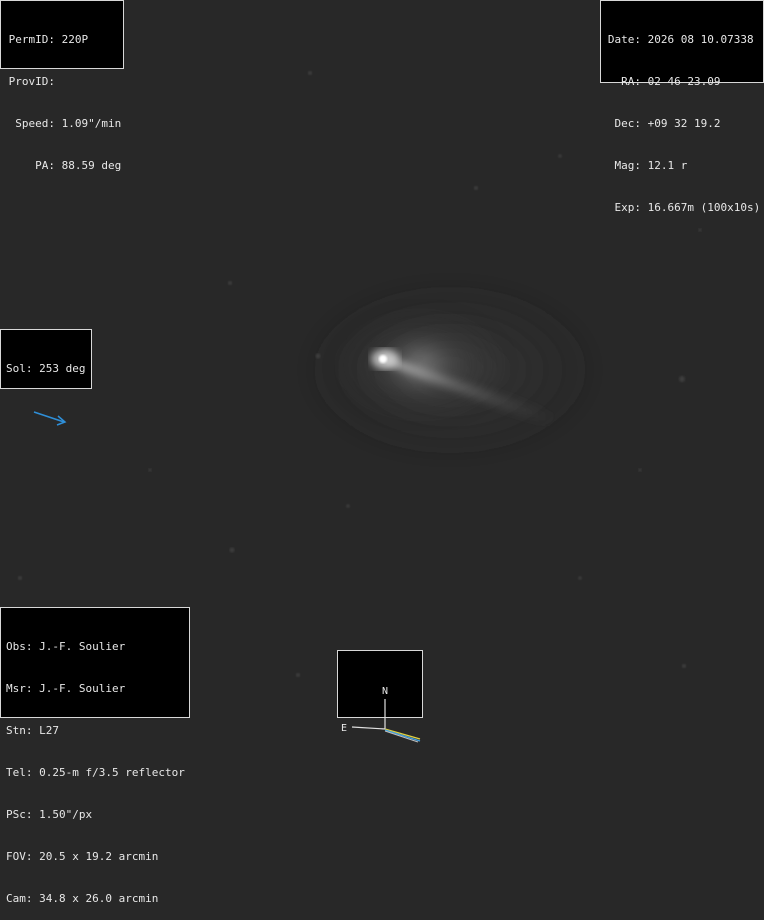 This screenshot has height=920, width=764. What do you see at coordinates (19, 730) in the screenshot?
I see `stn-label: Stn:` at bounding box center [19, 730].